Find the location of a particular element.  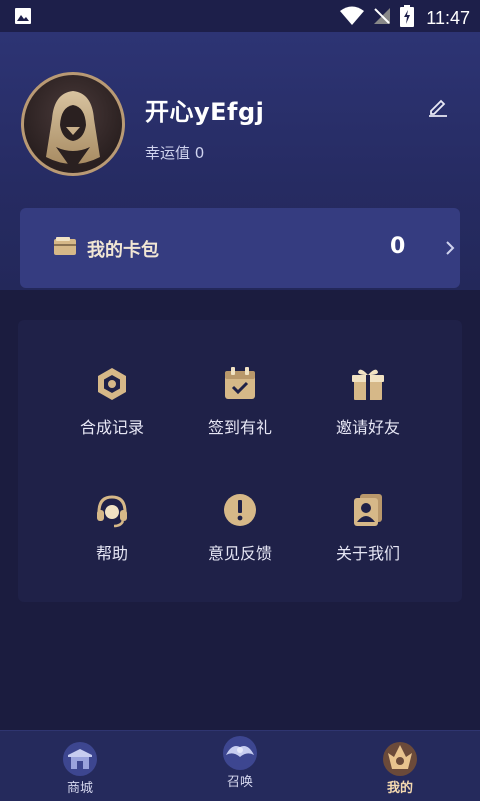

card-wallet-row: 我的卡包 0 is located at coordinates (240, 248).